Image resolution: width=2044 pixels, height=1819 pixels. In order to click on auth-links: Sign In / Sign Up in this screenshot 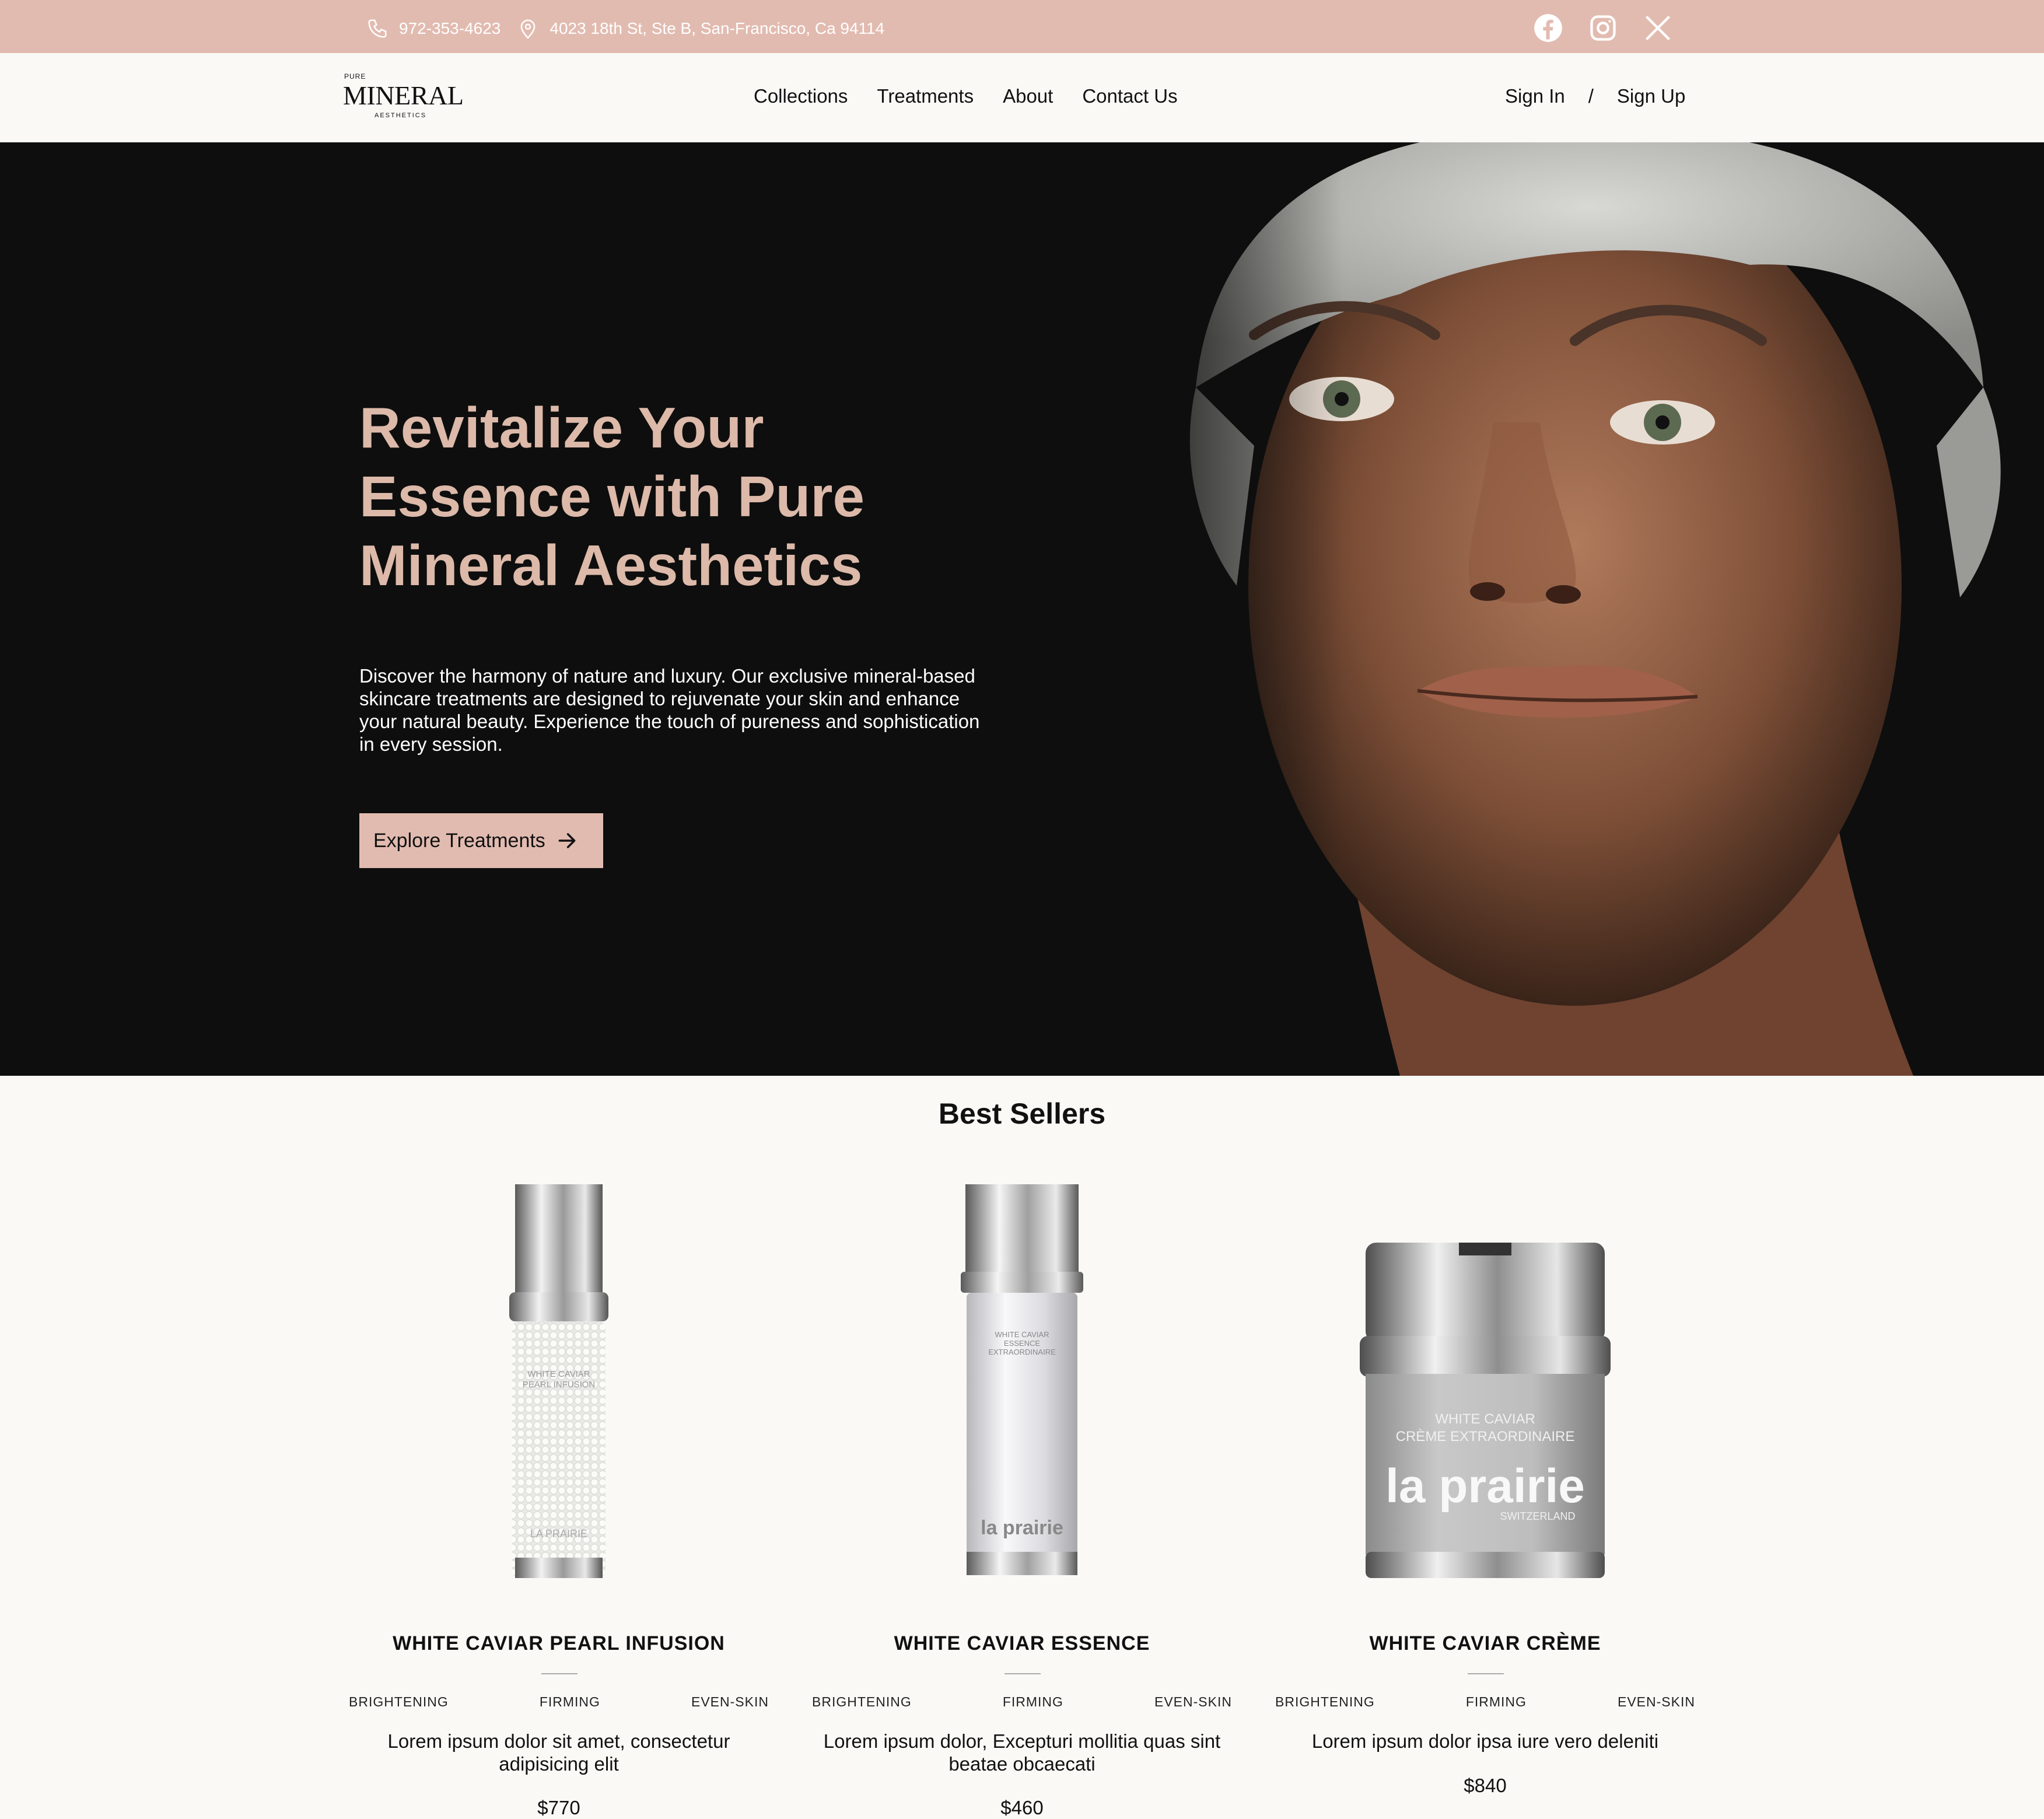, I will do `click(1595, 96)`.